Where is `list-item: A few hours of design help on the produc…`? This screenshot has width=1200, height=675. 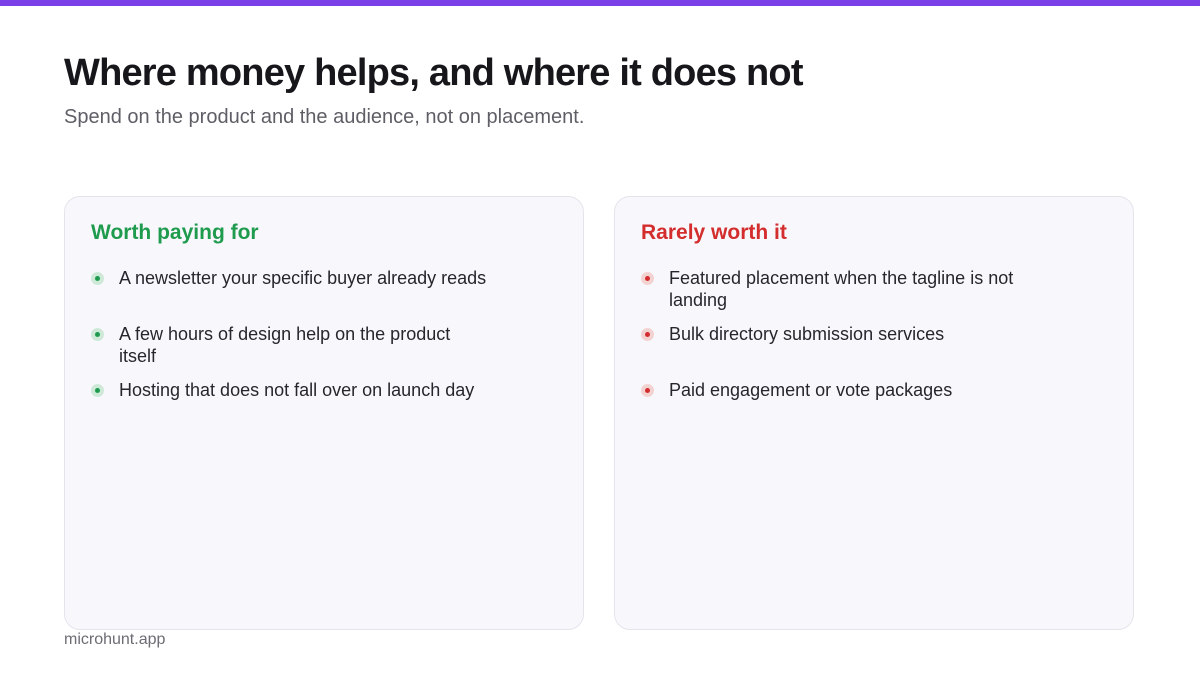 list-item: A few hours of design help on the produc… is located at coordinates (281, 345).